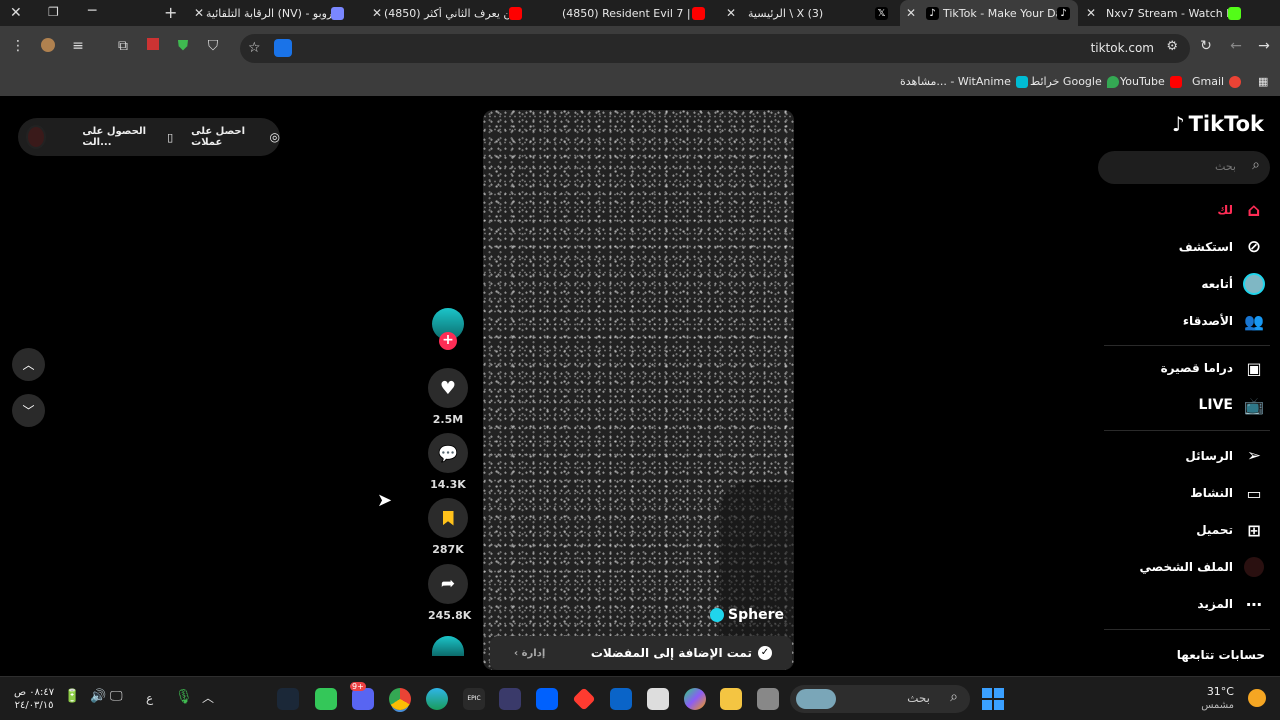 The height and width of the screenshot is (720, 1280). What do you see at coordinates (641, 653) in the screenshot?
I see `favorite-toast: ‹ إدارة تمت الإضافة إلى المفضلات ✓` at bounding box center [641, 653].